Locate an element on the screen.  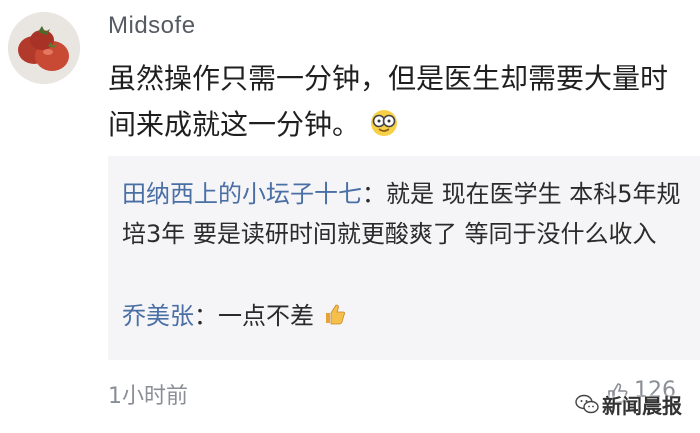
reply-text: 一点不差 is located at coordinates (266, 316).